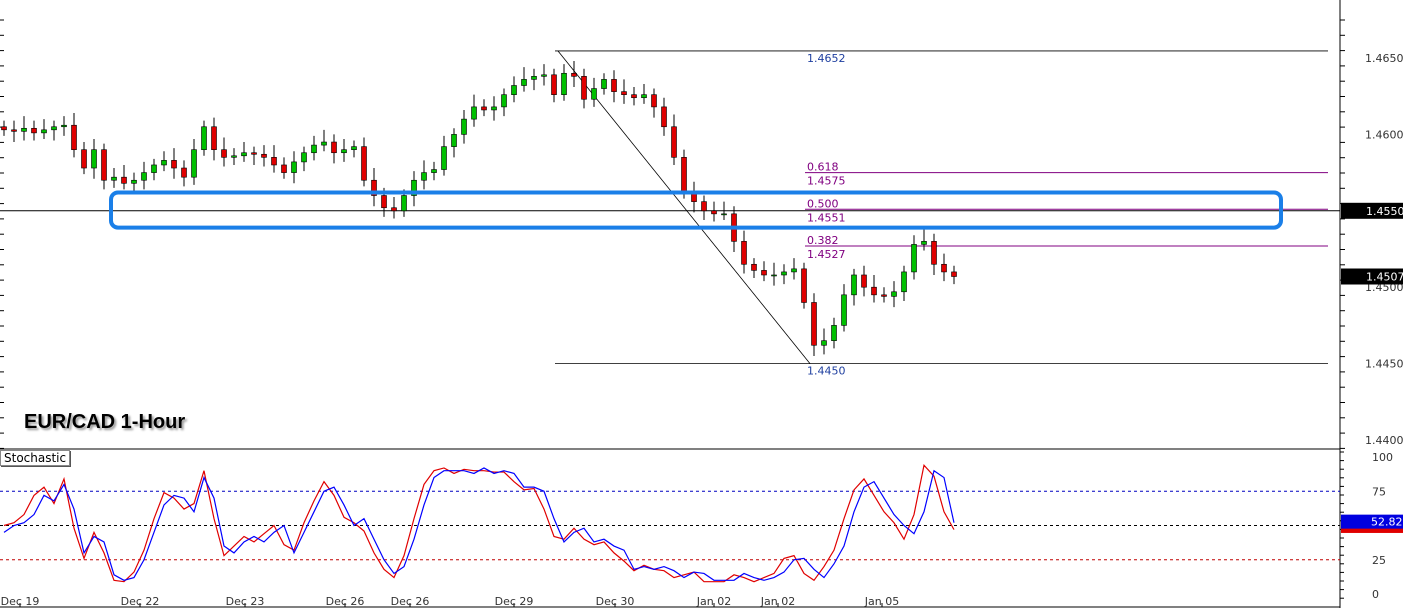  What do you see at coordinates (1384, 364) in the screenshot?
I see `price-tick-label: 1.4450` at bounding box center [1384, 364].